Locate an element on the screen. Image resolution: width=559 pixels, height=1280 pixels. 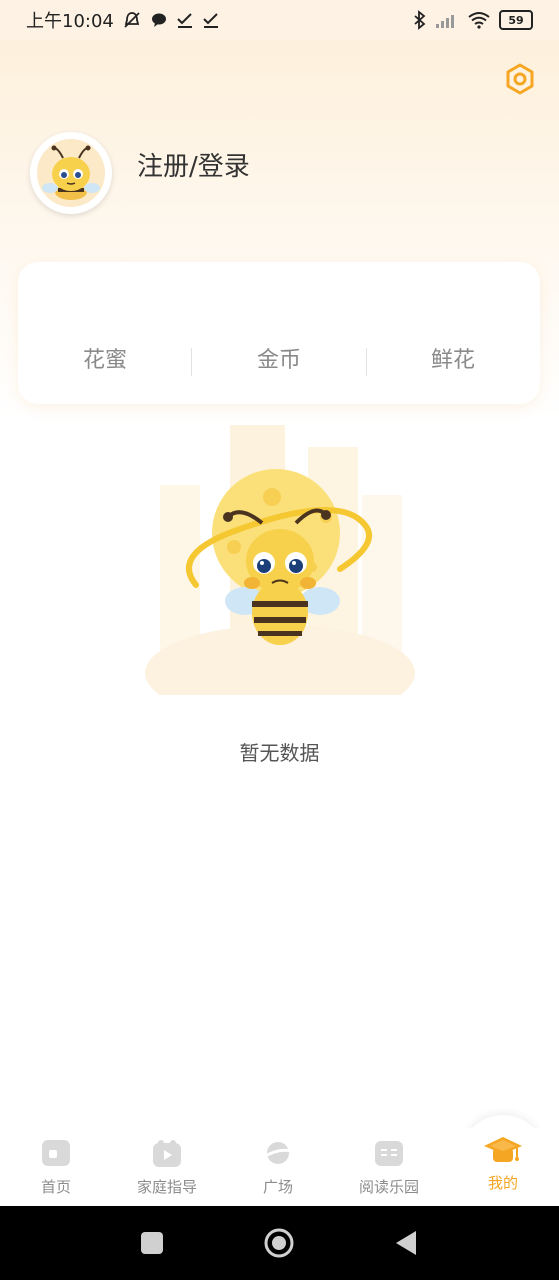
signal-icon is located at coordinates (445, 21).